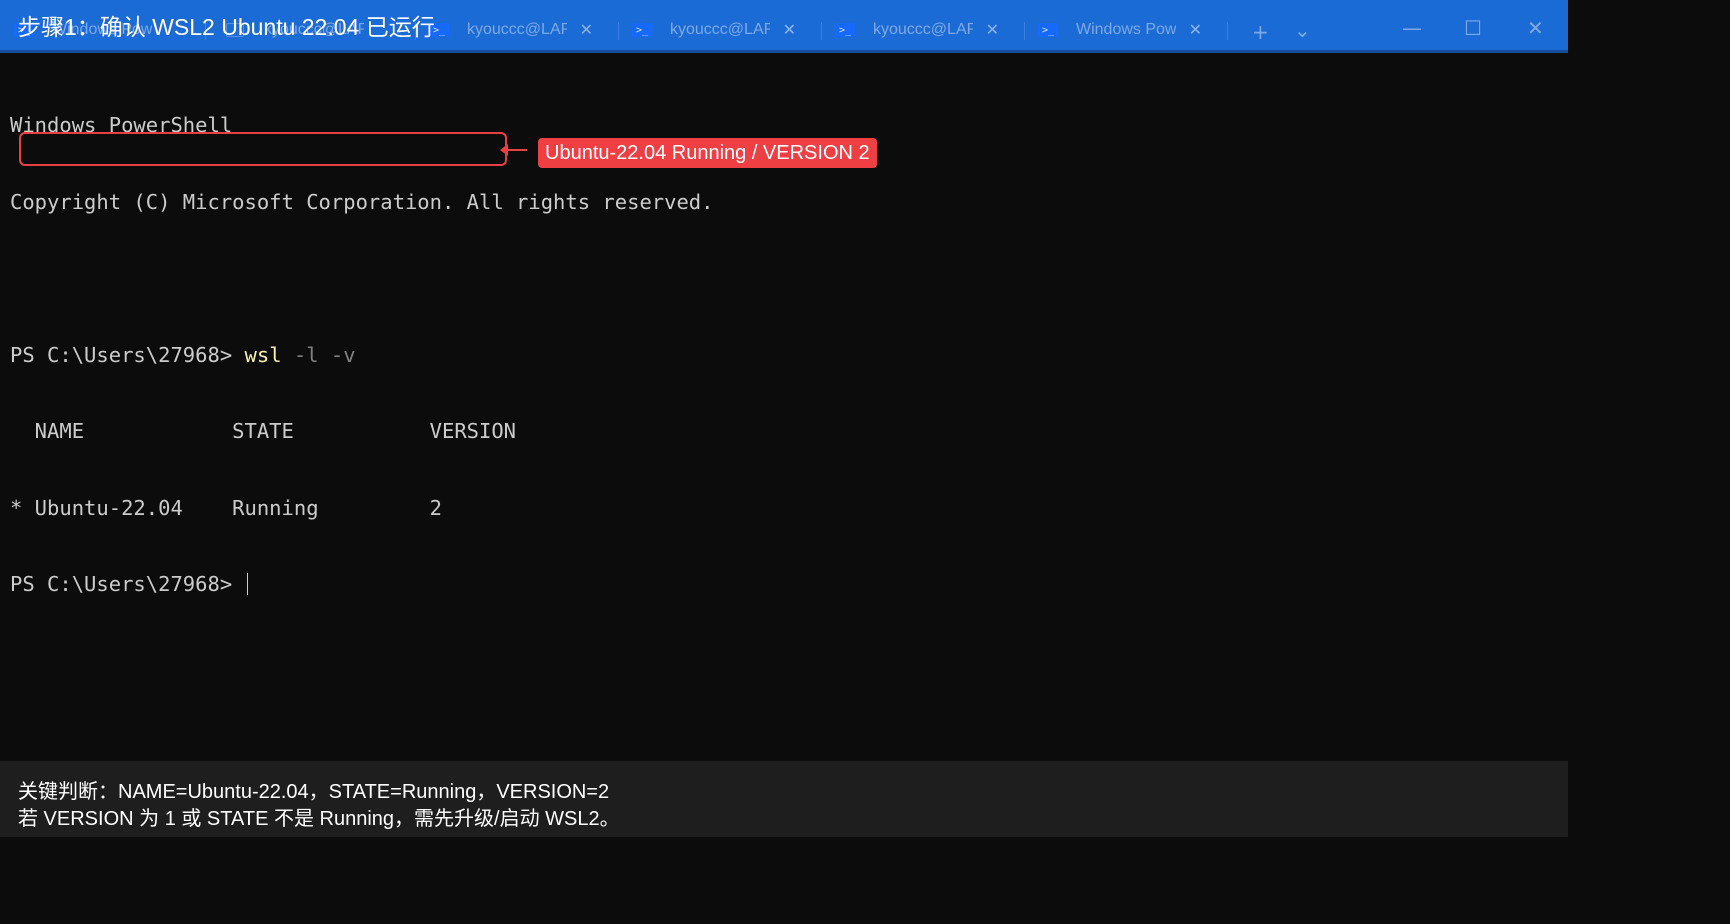  What do you see at coordinates (362, 356) in the screenshot?
I see `command-line: PS C:\Users\27968> wsl -l -v` at bounding box center [362, 356].